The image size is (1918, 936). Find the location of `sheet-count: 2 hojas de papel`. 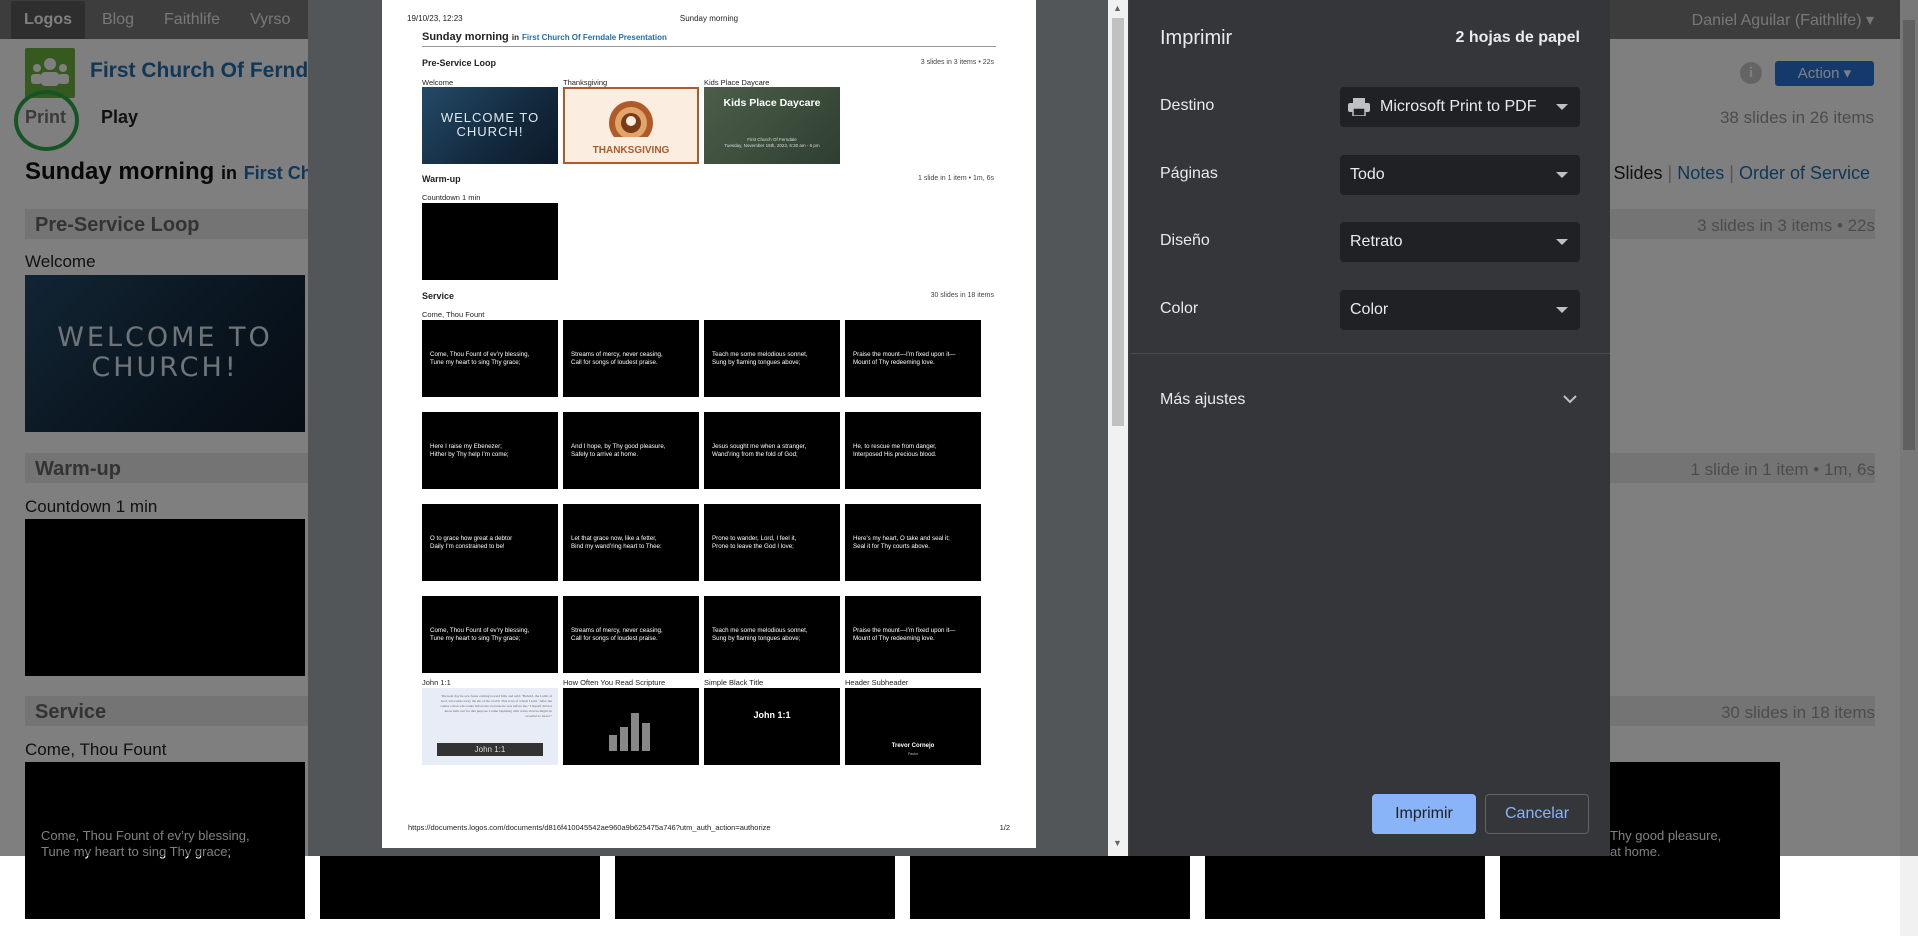

sheet-count: 2 hojas de papel is located at coordinates (1517, 37).